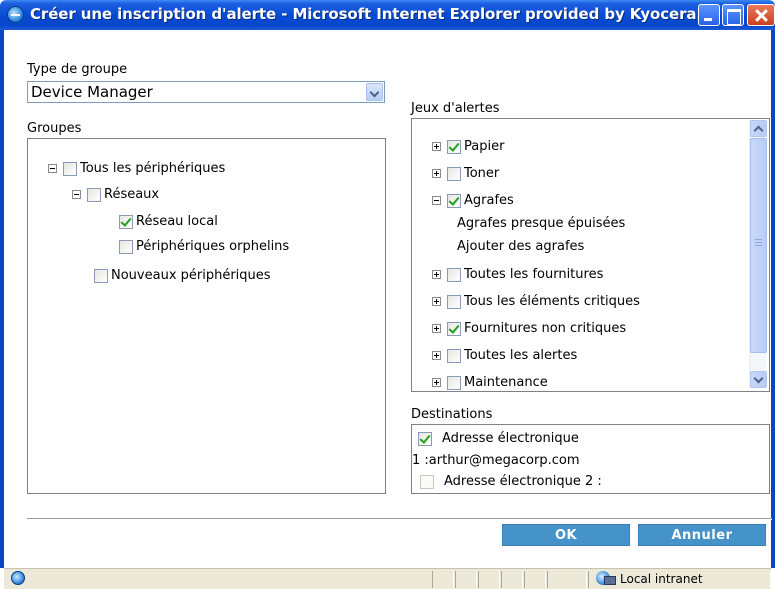 The height and width of the screenshot is (589, 775). I want to click on alert-item-all-supplies: Toutes les fournitures, so click(517, 274).